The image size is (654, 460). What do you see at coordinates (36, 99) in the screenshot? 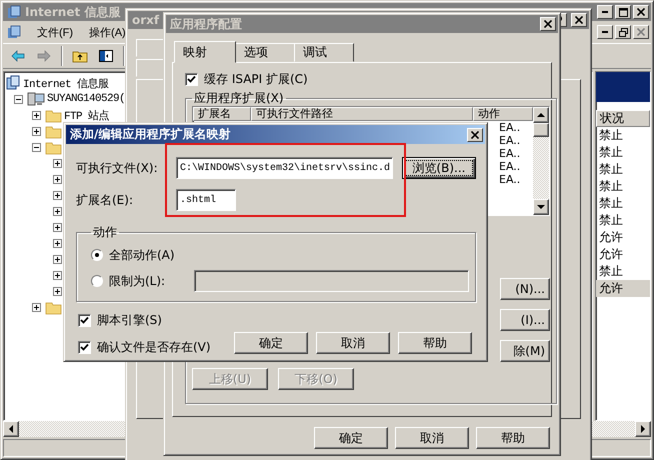
I see `computer-icon` at bounding box center [36, 99].